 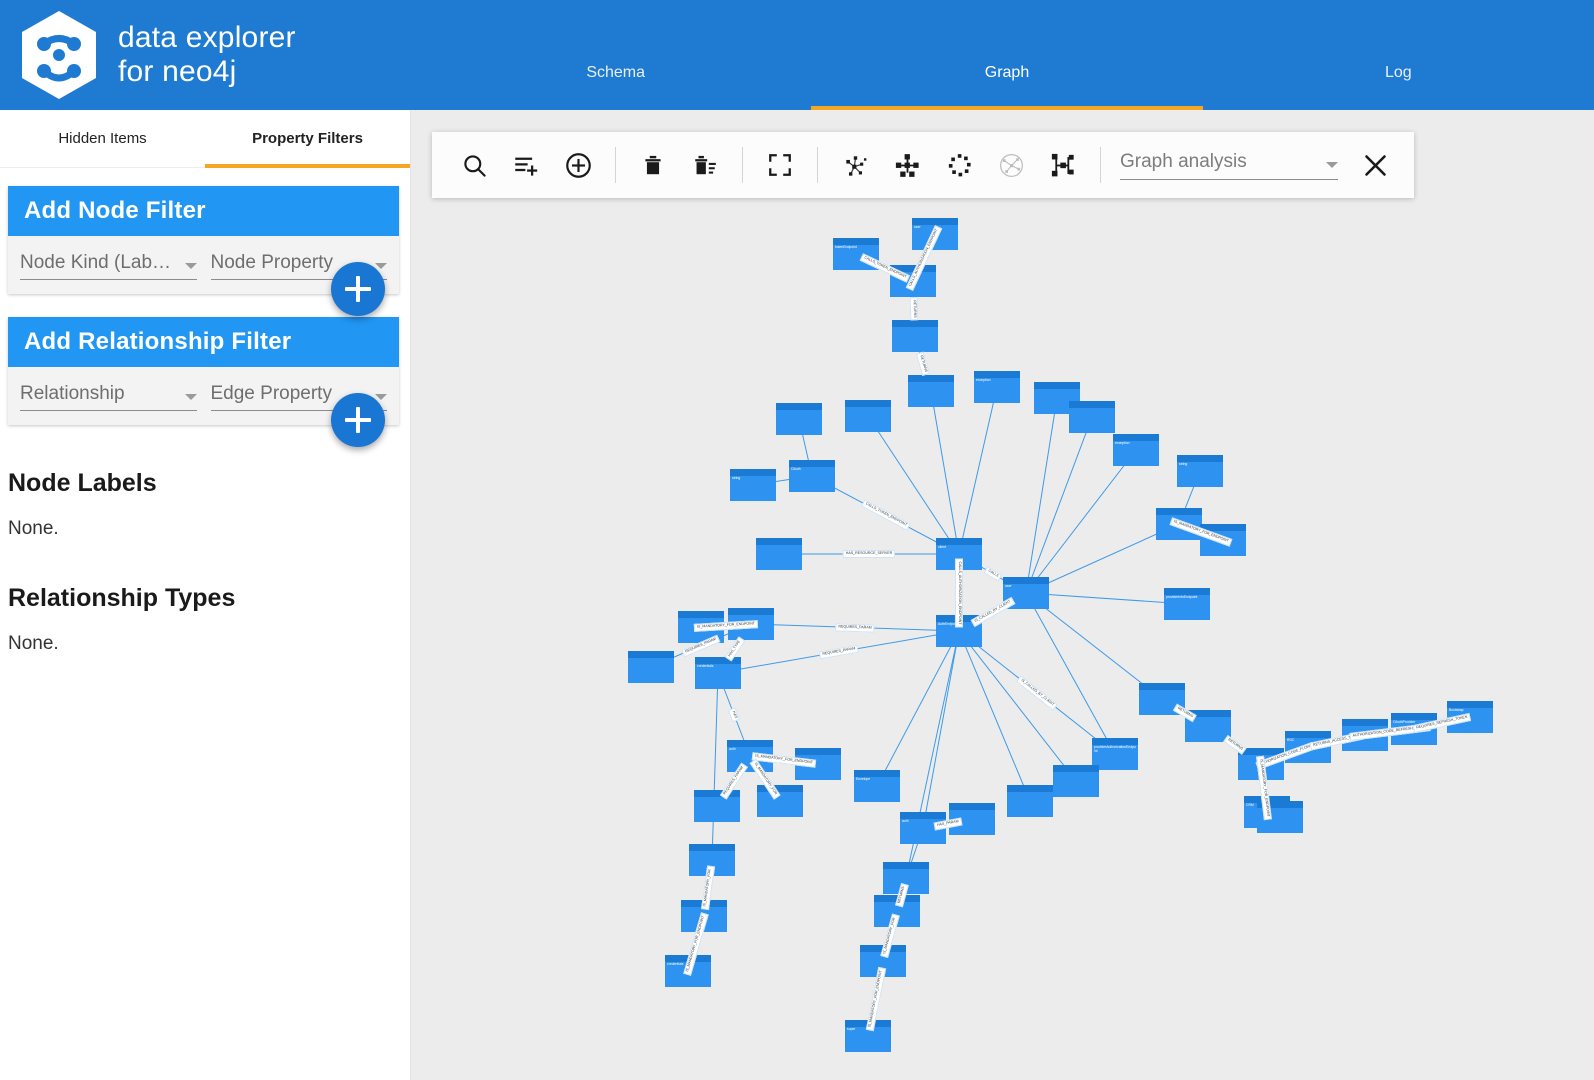 What do you see at coordinates (855, 165) in the screenshot?
I see `layout-force-icon` at bounding box center [855, 165].